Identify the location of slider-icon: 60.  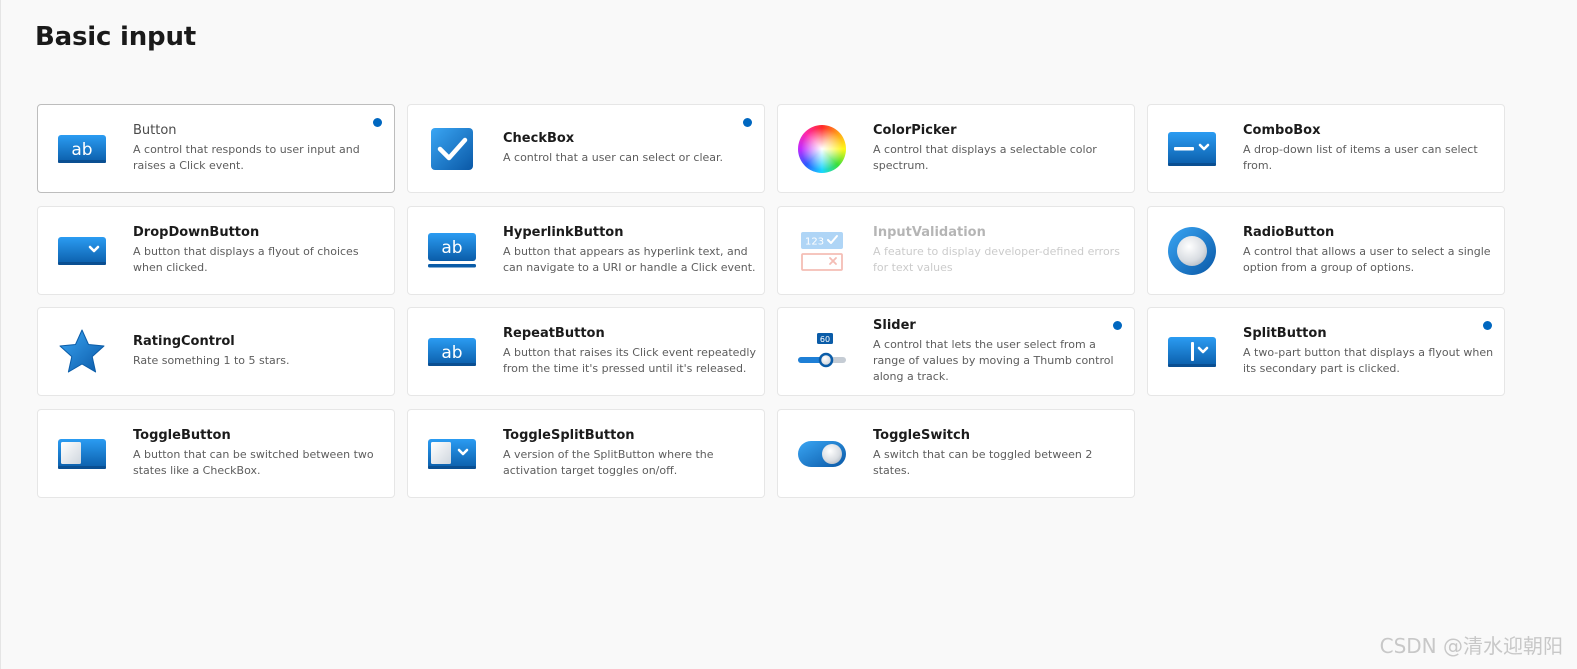
(822, 352).